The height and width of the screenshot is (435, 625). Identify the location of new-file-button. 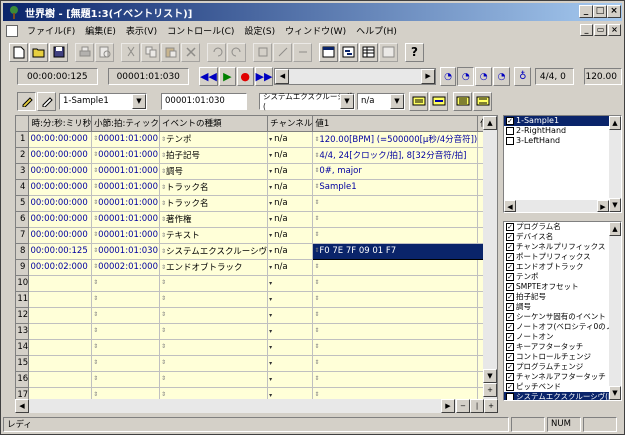
(18, 52).